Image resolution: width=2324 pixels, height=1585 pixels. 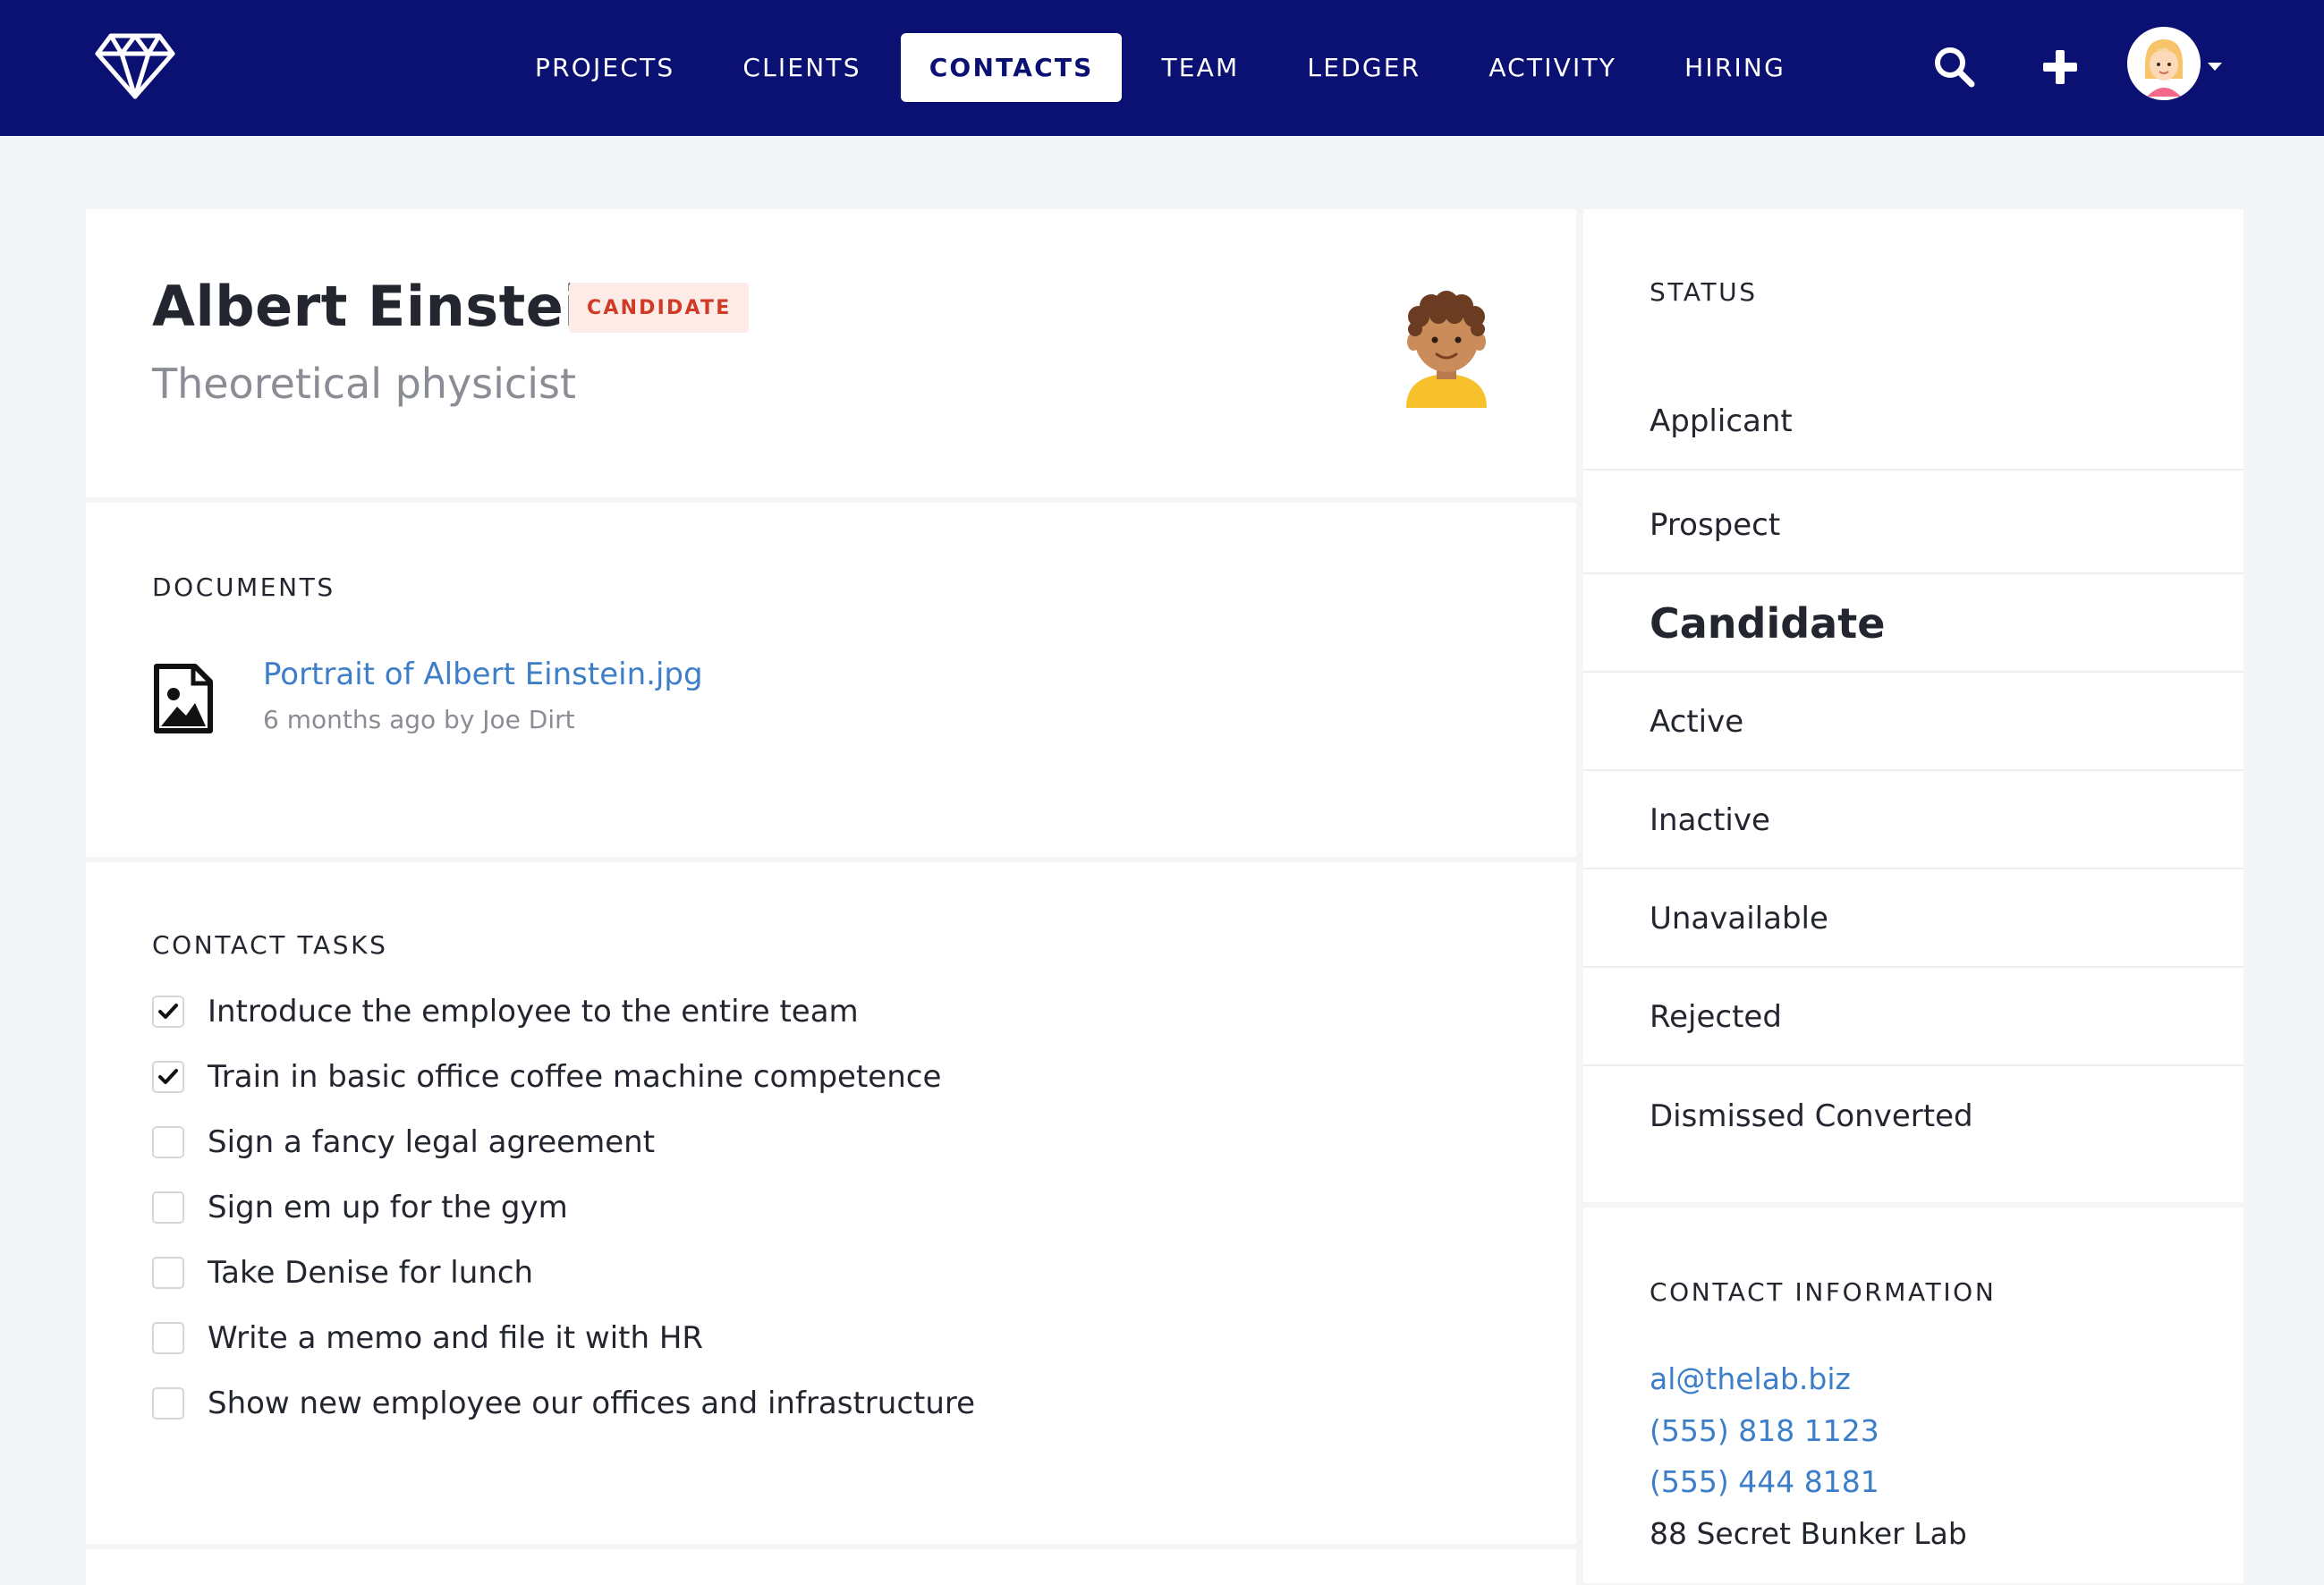 I want to click on nav-contacts: CONTACTS, so click(x=1011, y=67).